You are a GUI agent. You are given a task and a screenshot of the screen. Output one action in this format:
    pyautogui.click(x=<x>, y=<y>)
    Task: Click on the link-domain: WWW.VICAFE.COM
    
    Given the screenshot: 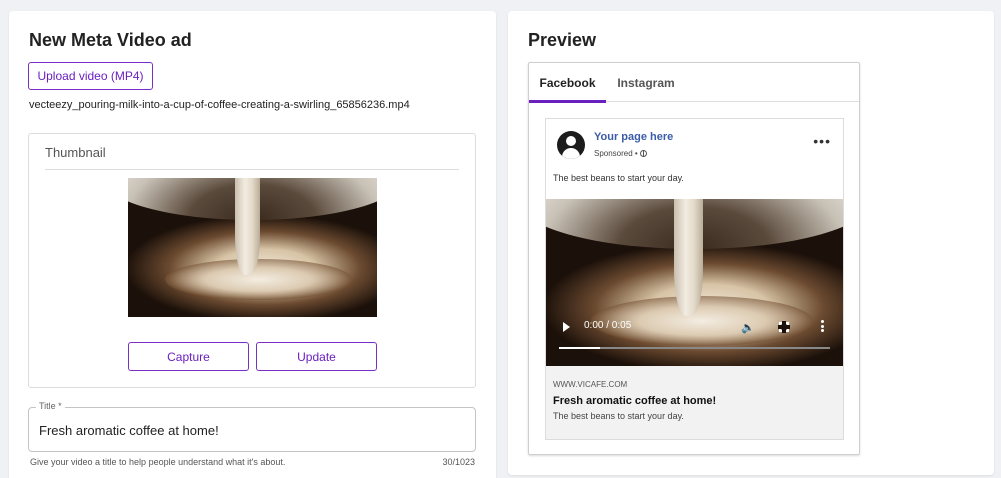 What is the action you would take?
    pyautogui.click(x=590, y=384)
    